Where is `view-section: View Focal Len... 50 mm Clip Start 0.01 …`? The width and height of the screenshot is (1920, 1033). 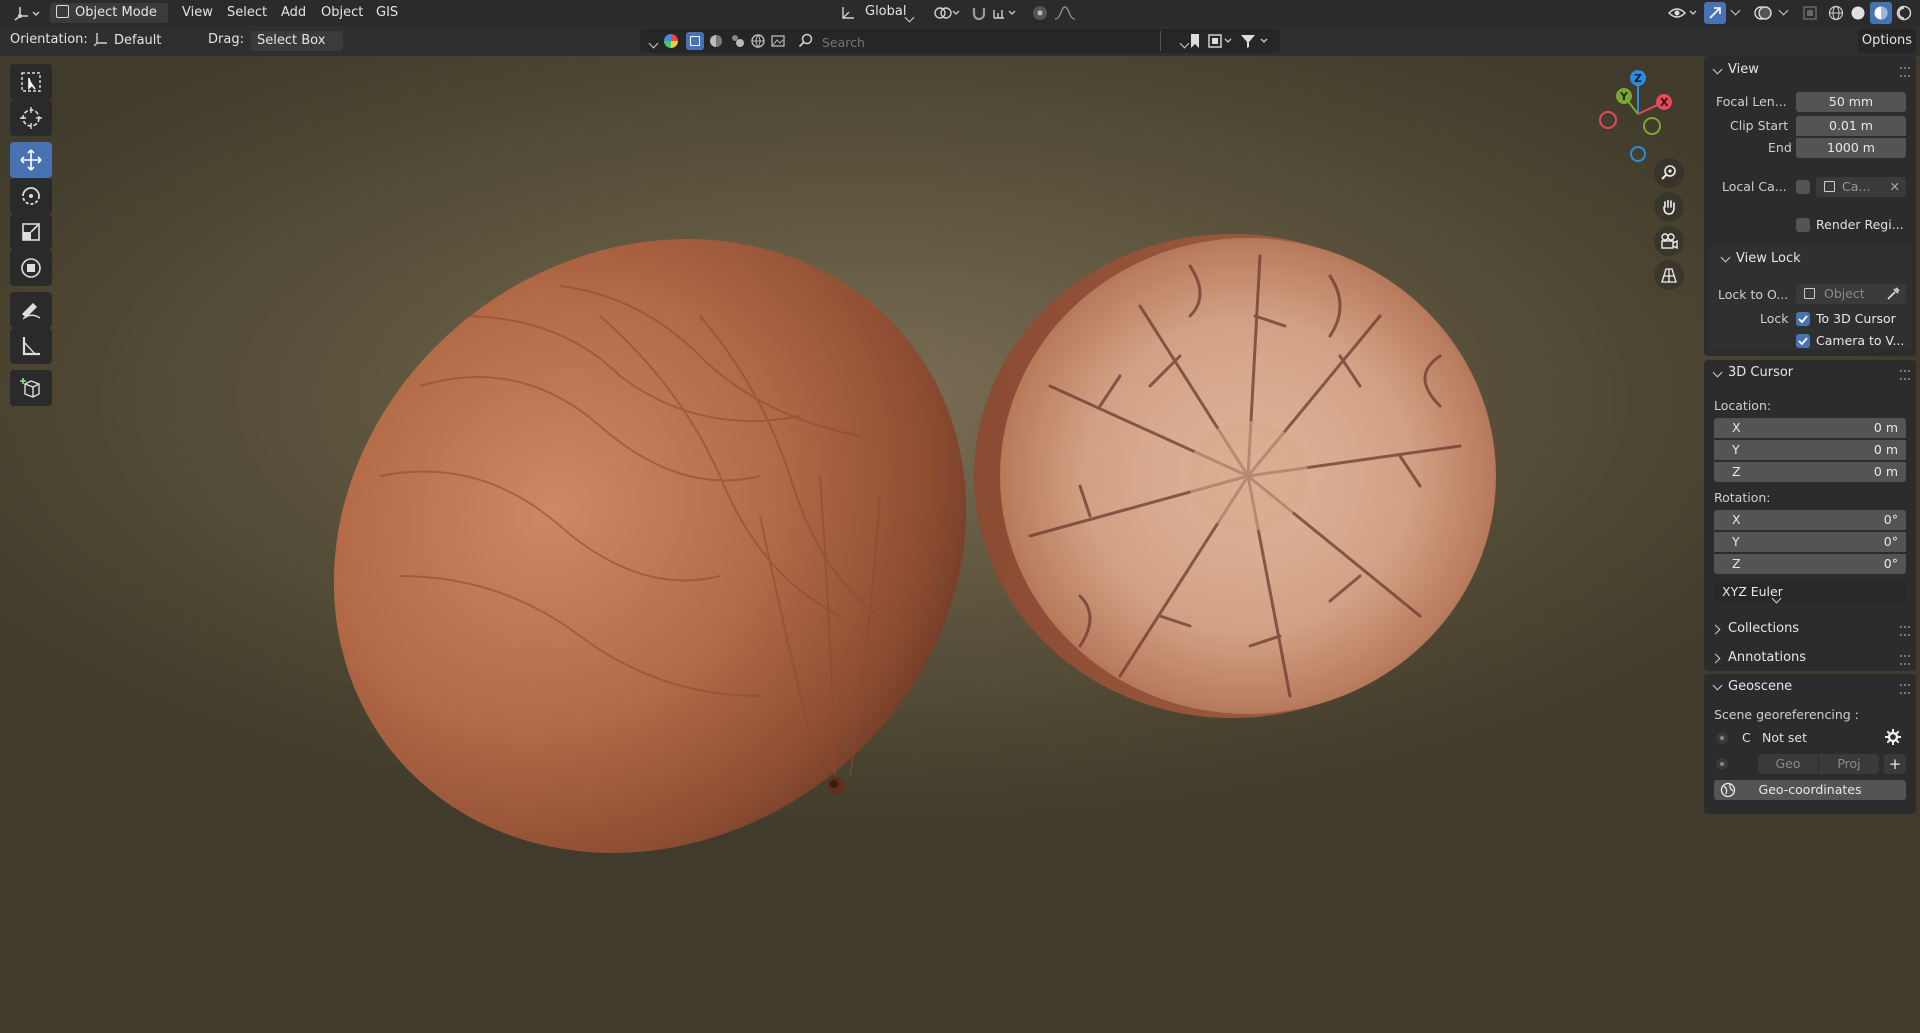 view-section: View Focal Len... 50 mm Clip Start 0.01 … is located at coordinates (1810, 206).